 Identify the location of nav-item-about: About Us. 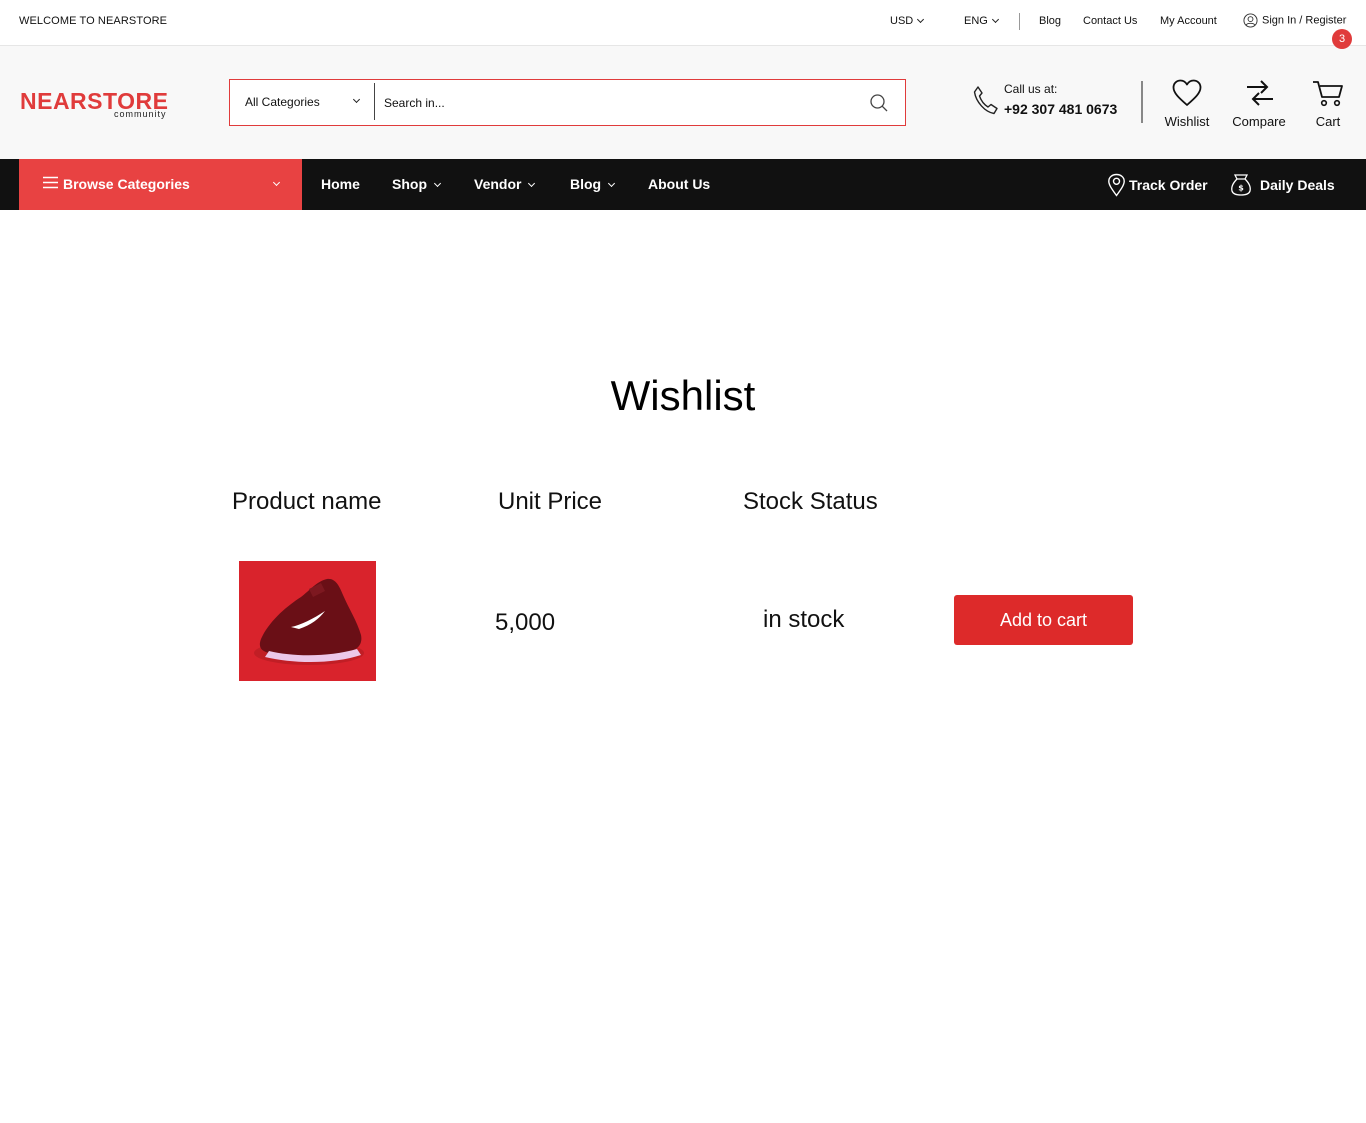
(679, 184).